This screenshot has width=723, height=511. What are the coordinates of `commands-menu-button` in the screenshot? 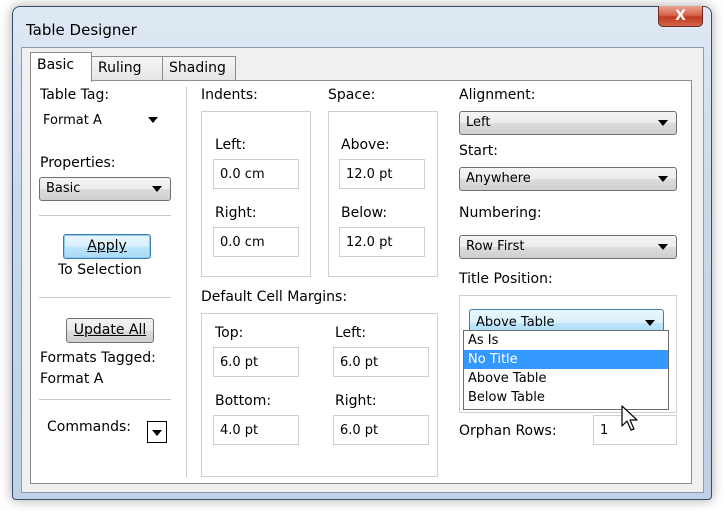 It's located at (157, 432).